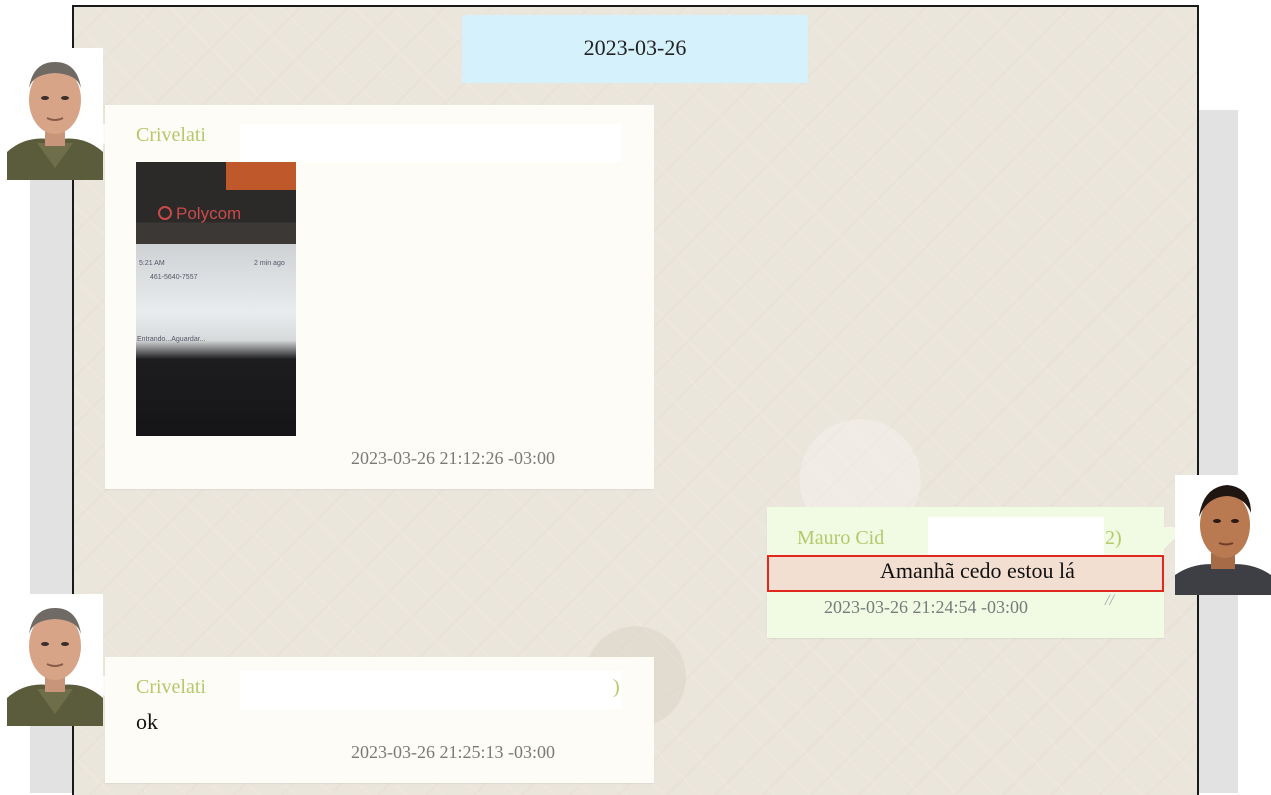 This screenshot has height=795, width=1271. I want to click on sender-suffix: ), so click(616, 687).